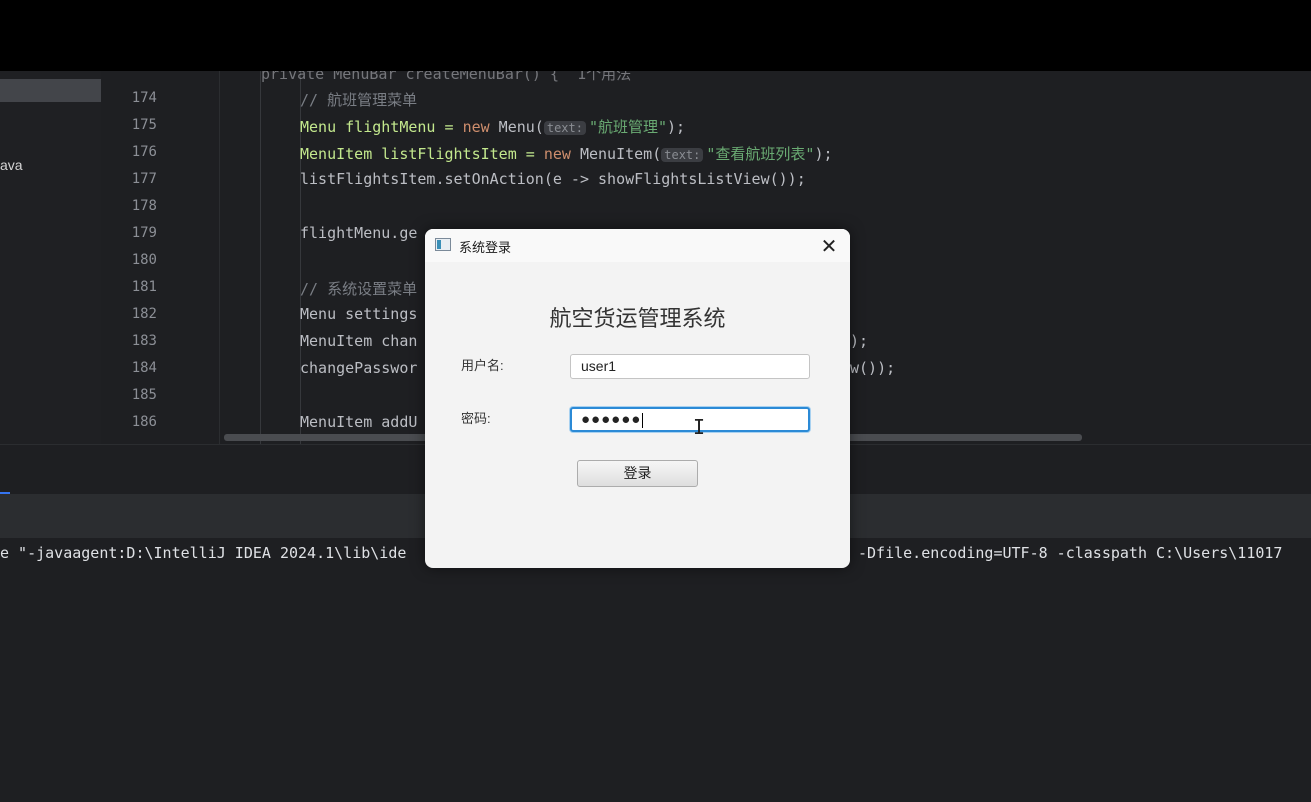  What do you see at coordinates (144, 125) in the screenshot?
I see `line-number: 175` at bounding box center [144, 125].